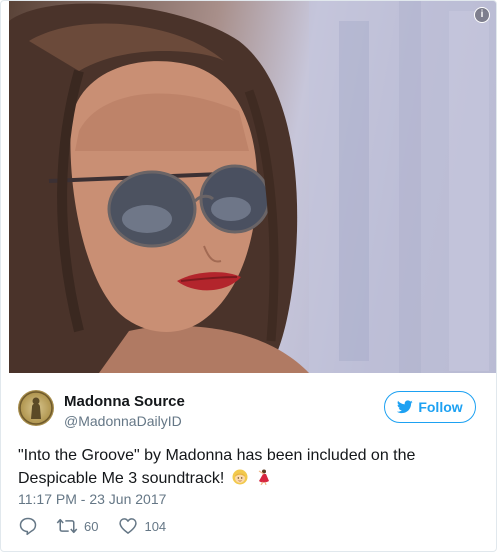  Describe the element at coordinates (155, 526) in the screenshot. I see `like-count: 104` at that location.